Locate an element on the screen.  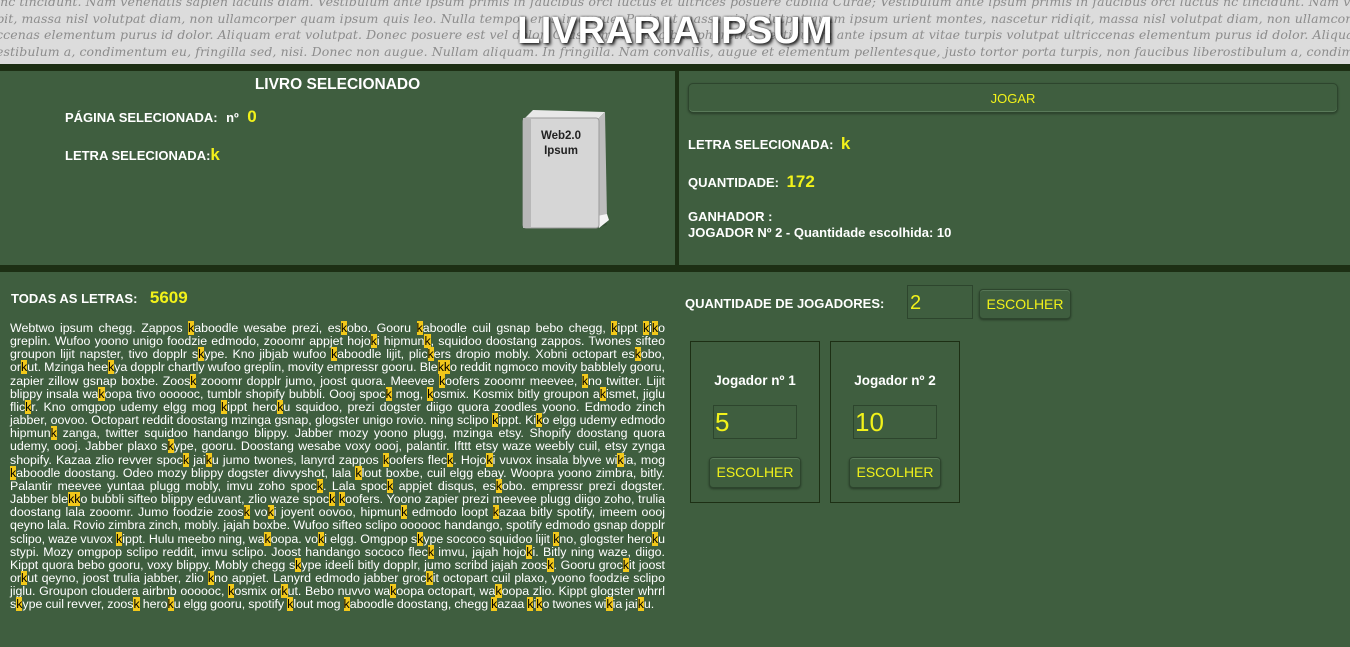
book-cover-line1: Web2.0 is located at coordinates (561, 136).